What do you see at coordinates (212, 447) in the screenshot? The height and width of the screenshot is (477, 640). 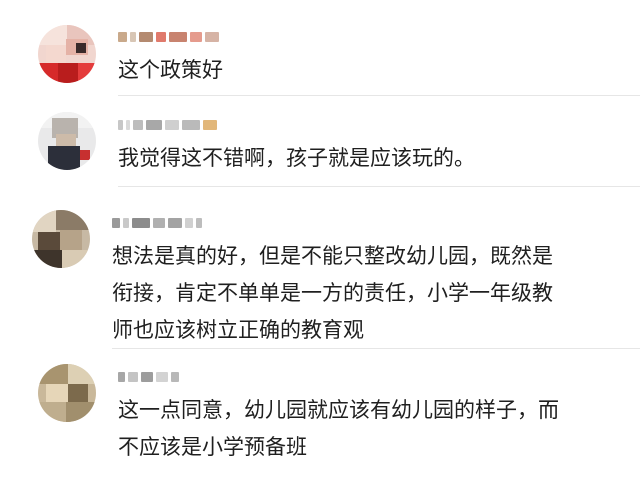 I see `comment-line: 不应该是小学预备班` at bounding box center [212, 447].